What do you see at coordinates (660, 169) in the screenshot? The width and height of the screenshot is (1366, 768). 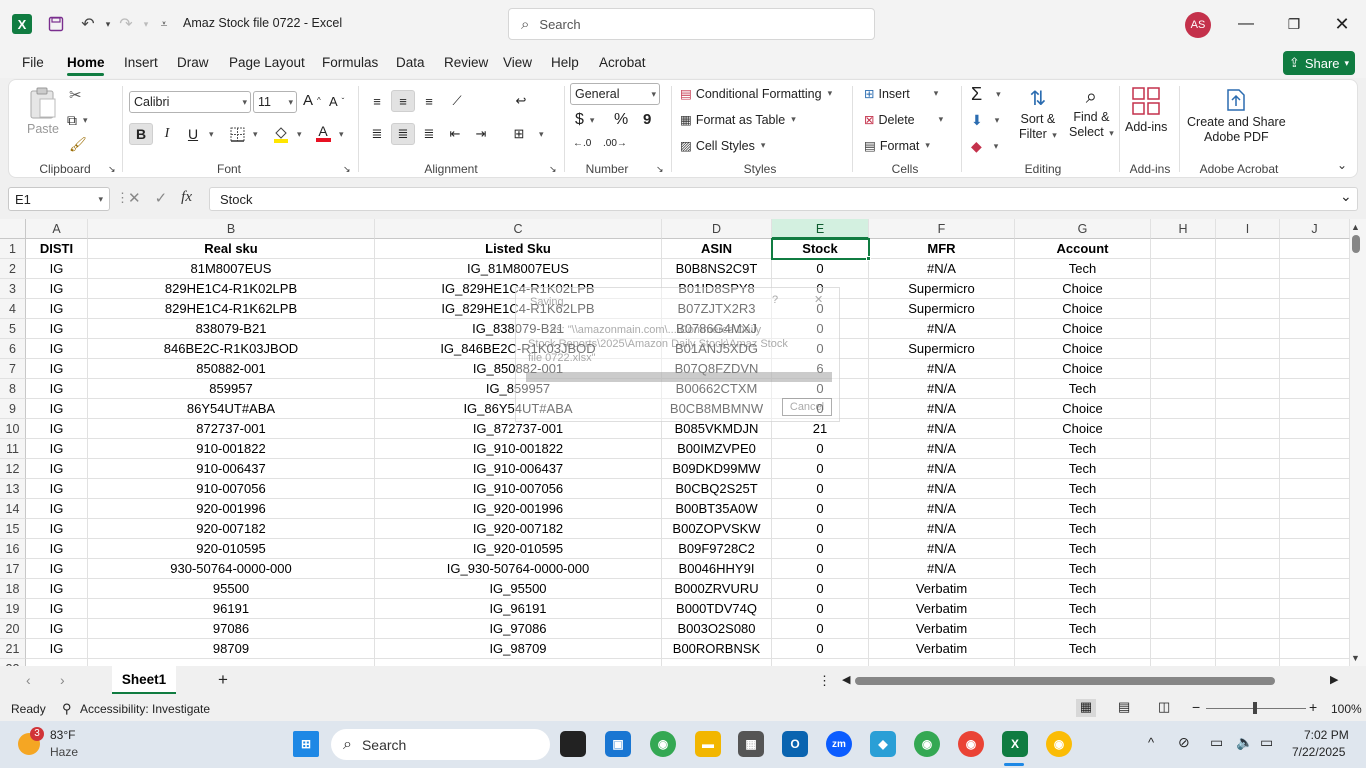 I see `number-launcher-icon: ↘` at bounding box center [660, 169].